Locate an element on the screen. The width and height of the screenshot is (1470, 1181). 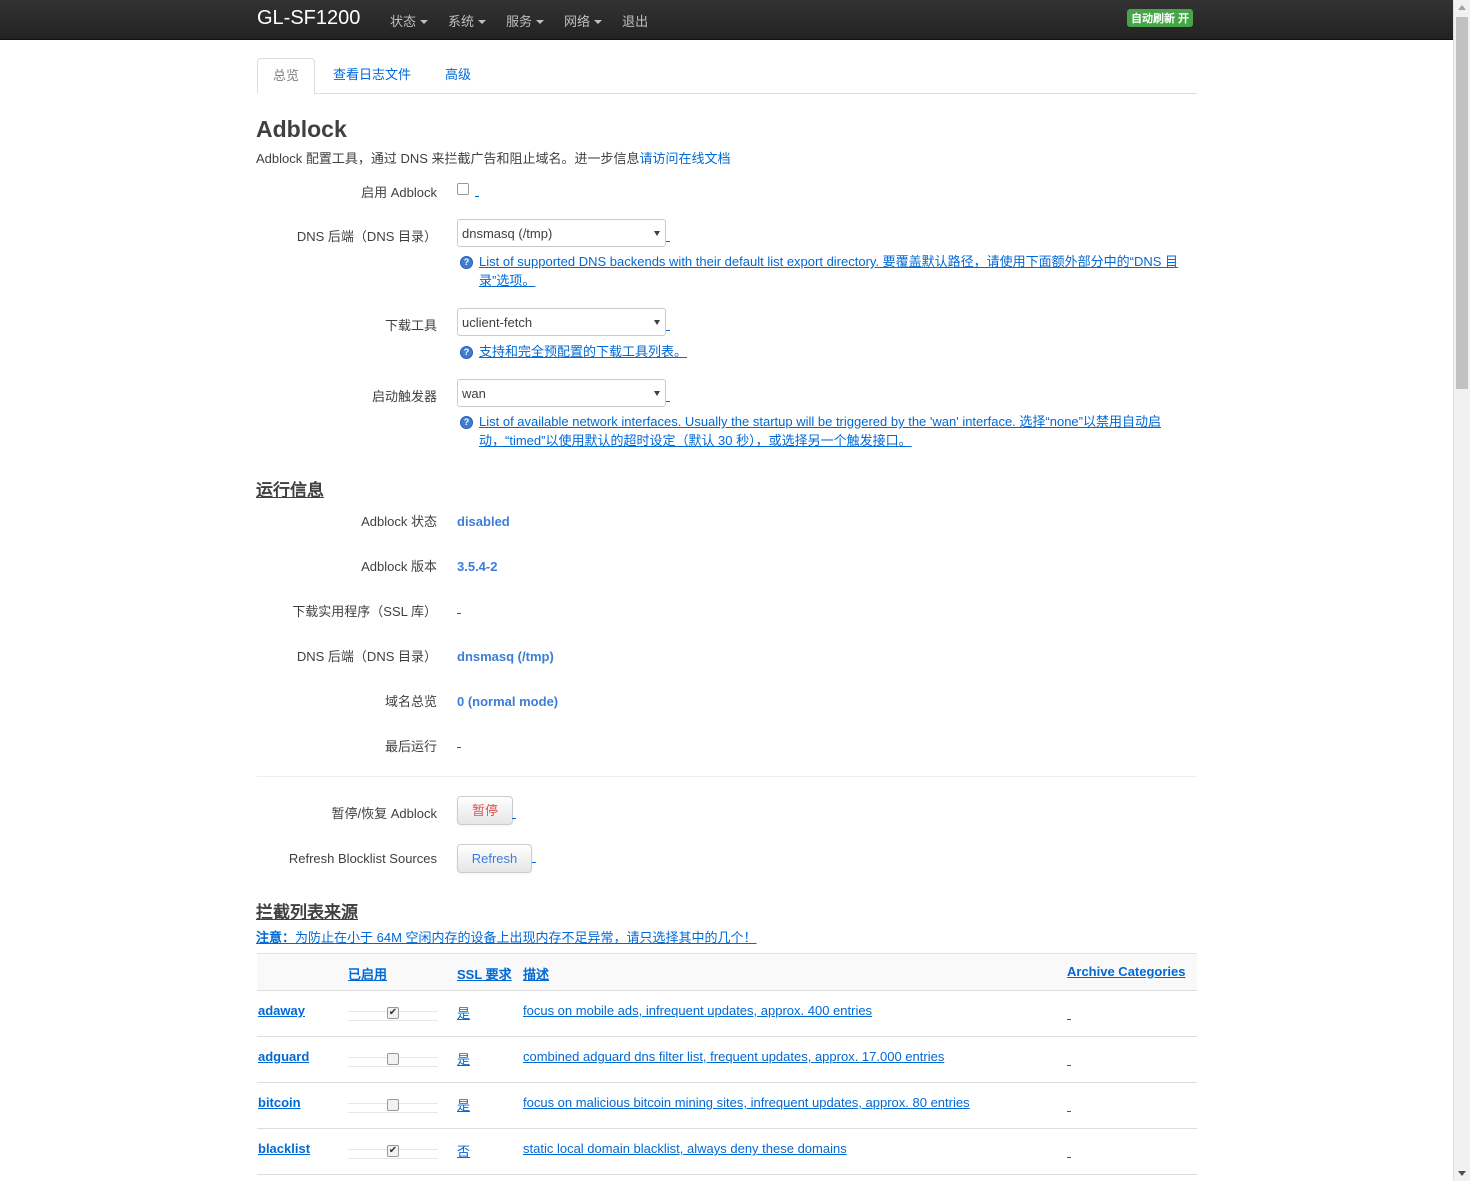
menu-services-label: 服务 is located at coordinates (519, 21).